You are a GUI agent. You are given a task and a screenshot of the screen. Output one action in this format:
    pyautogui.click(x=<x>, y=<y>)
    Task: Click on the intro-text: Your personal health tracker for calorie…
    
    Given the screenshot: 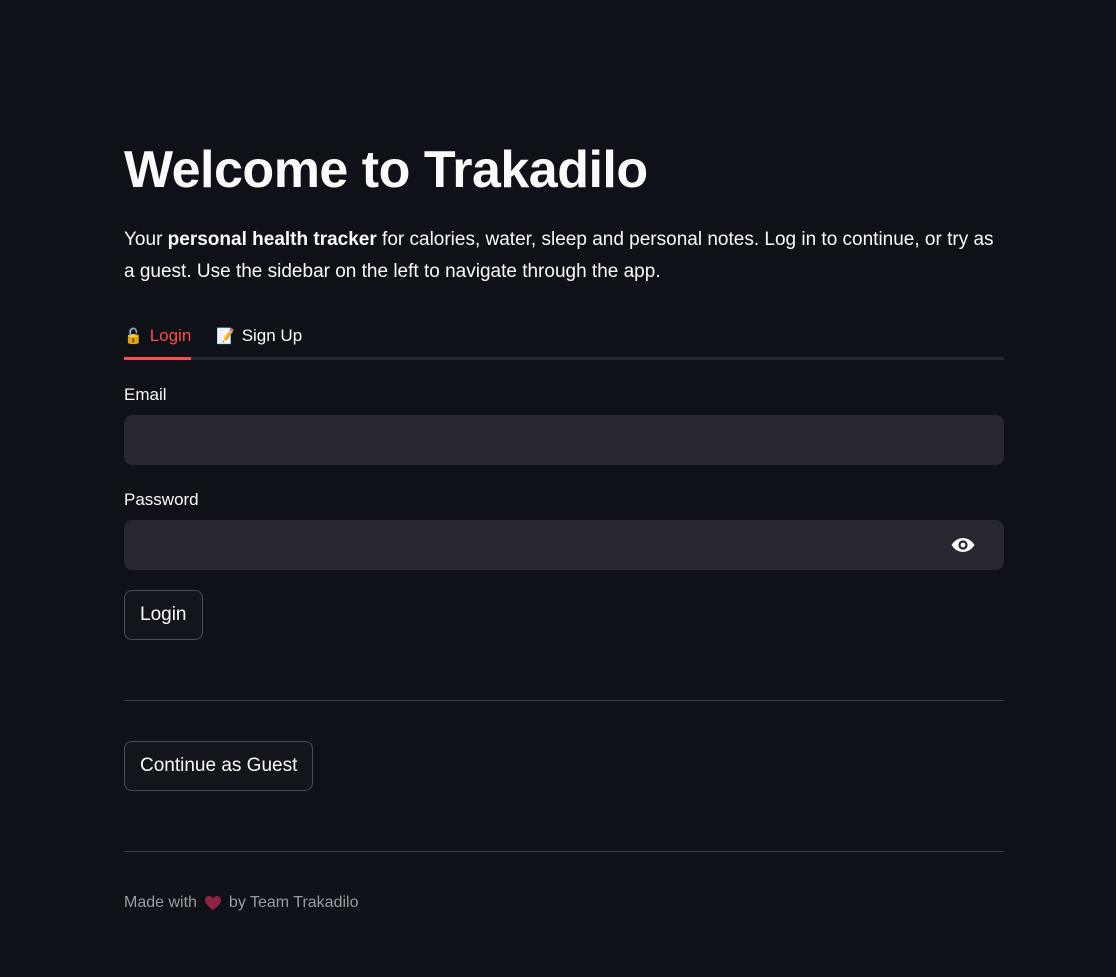 What is the action you would take?
    pyautogui.click(x=564, y=256)
    